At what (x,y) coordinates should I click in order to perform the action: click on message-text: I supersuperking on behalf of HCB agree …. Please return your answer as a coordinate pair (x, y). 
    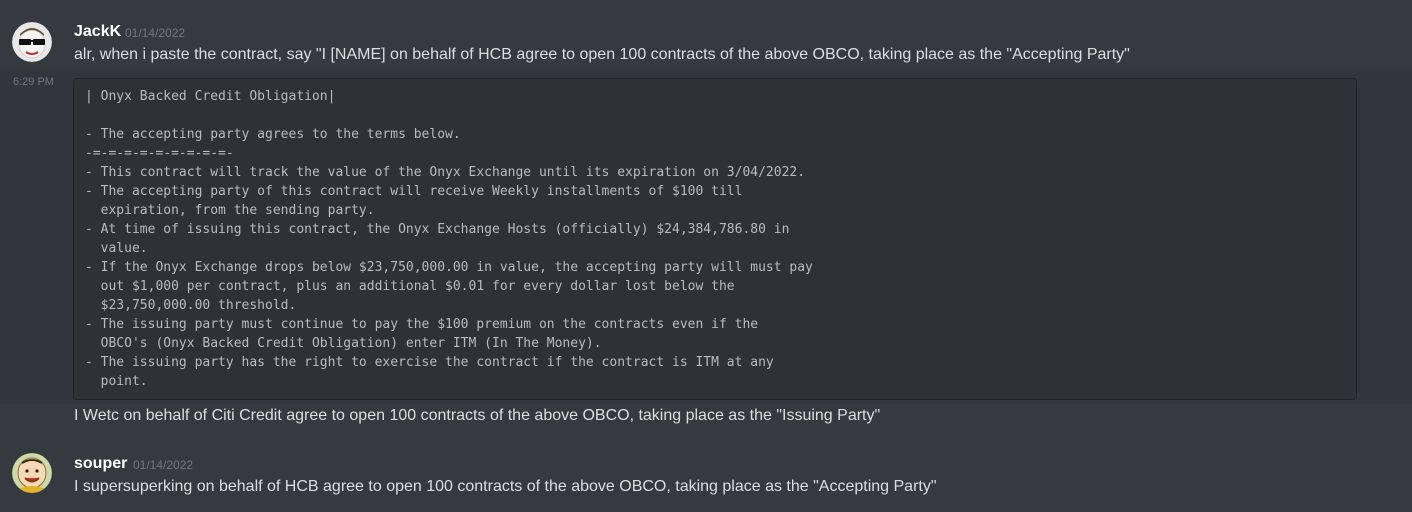
    Looking at the image, I should click on (505, 486).